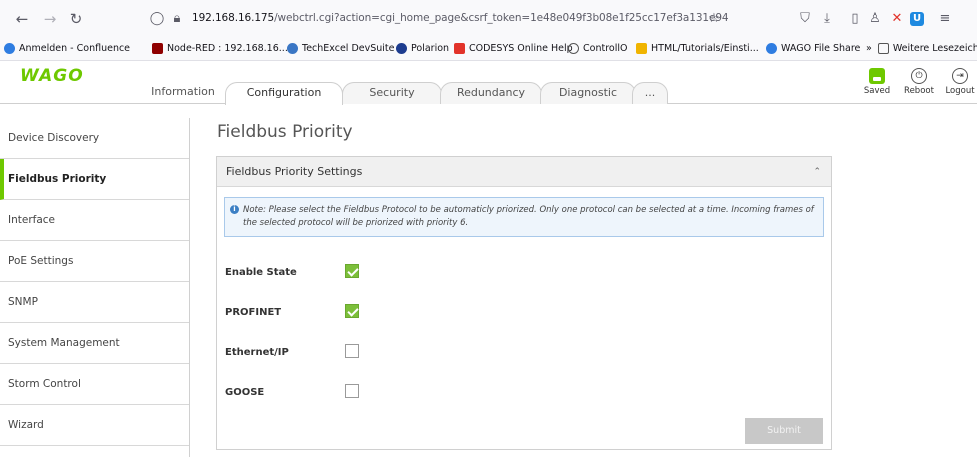 Image resolution: width=977 pixels, height=457 pixels. I want to click on back-arrow-icon: ←, so click(22, 19).